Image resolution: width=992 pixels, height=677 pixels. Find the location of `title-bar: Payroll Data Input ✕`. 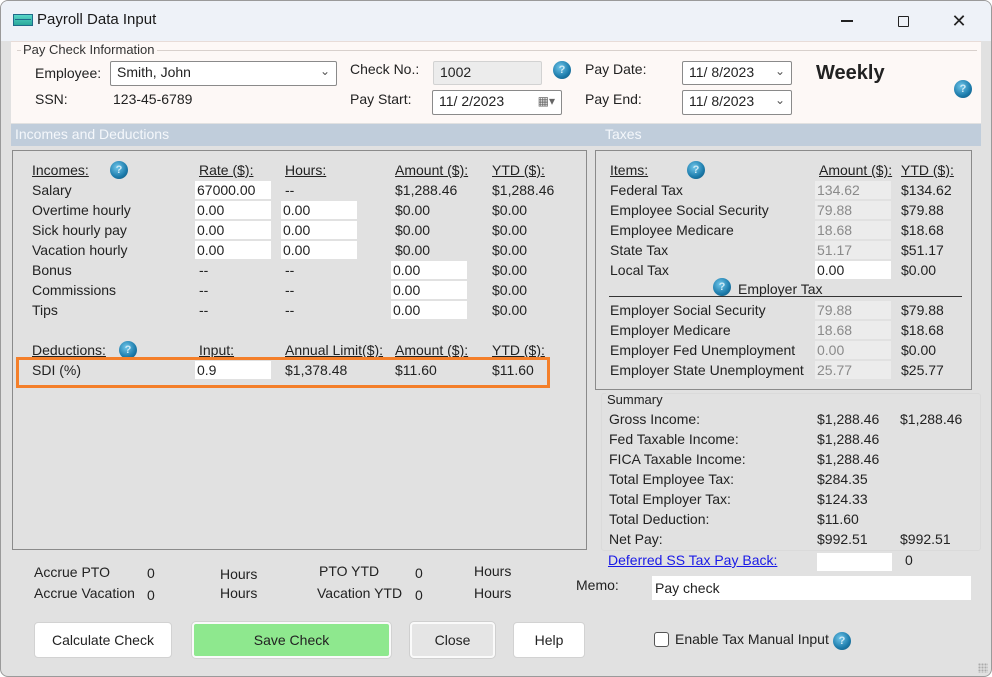

title-bar: Payroll Data Input ✕ is located at coordinates (496, 21).